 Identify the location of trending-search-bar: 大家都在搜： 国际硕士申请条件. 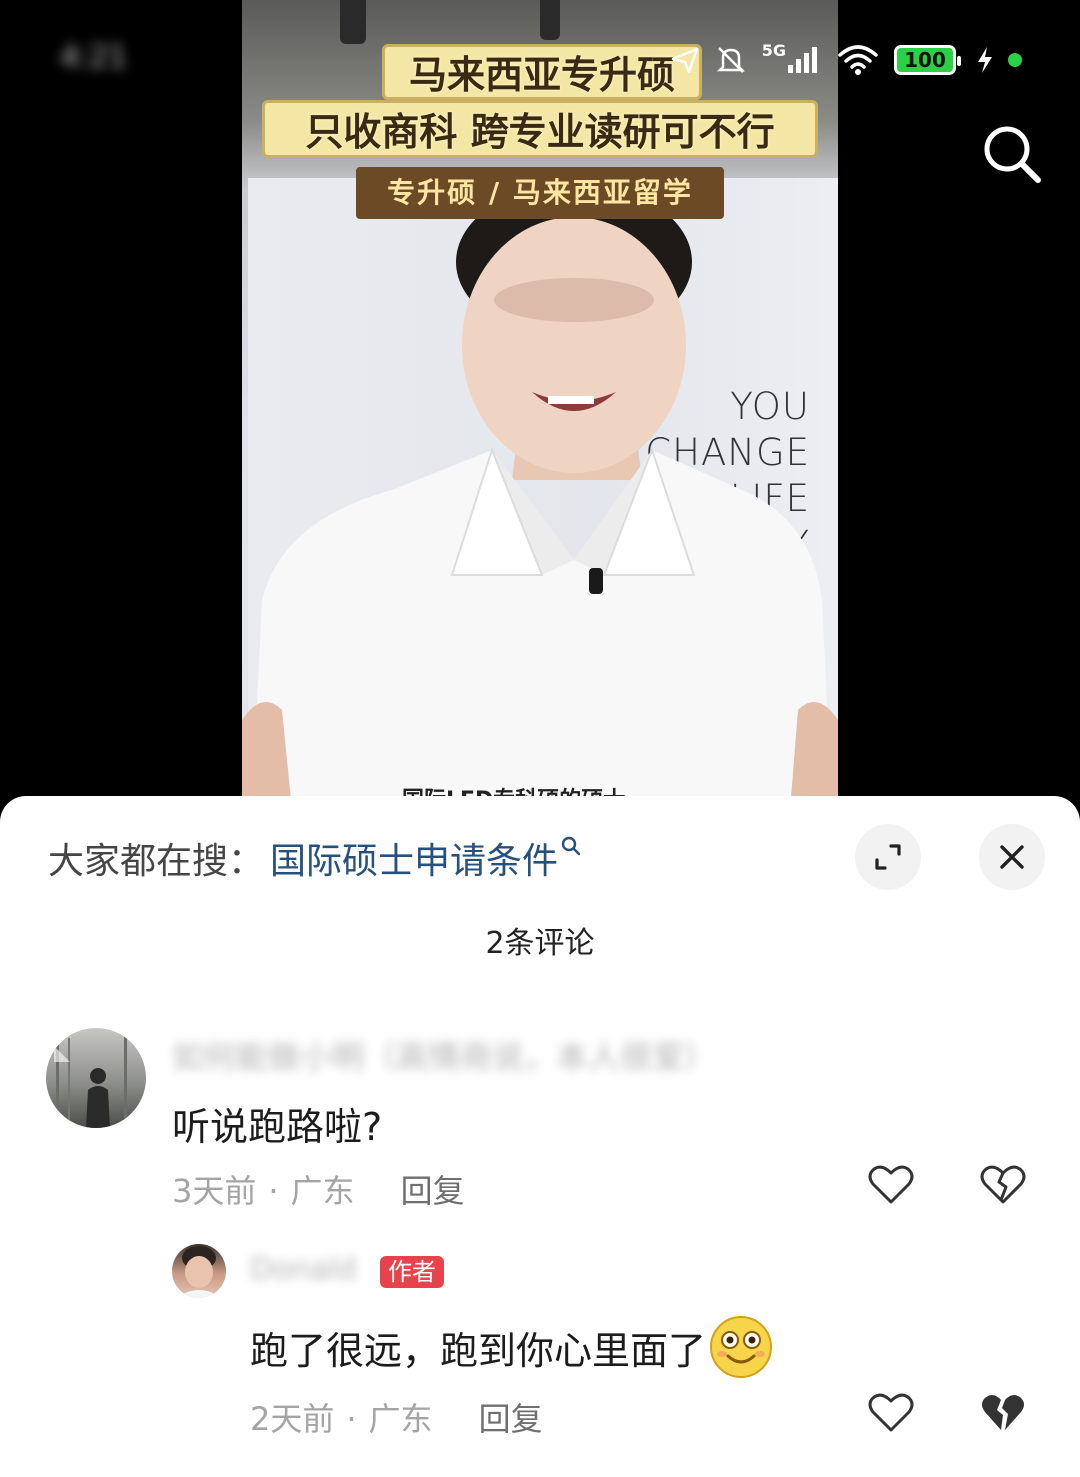
(315, 858).